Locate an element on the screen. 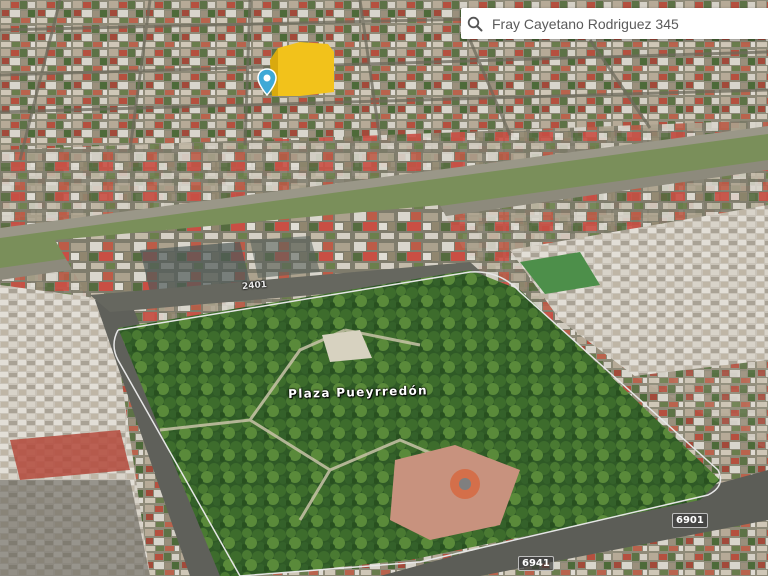  left-dark-roofs is located at coordinates (75, 528).